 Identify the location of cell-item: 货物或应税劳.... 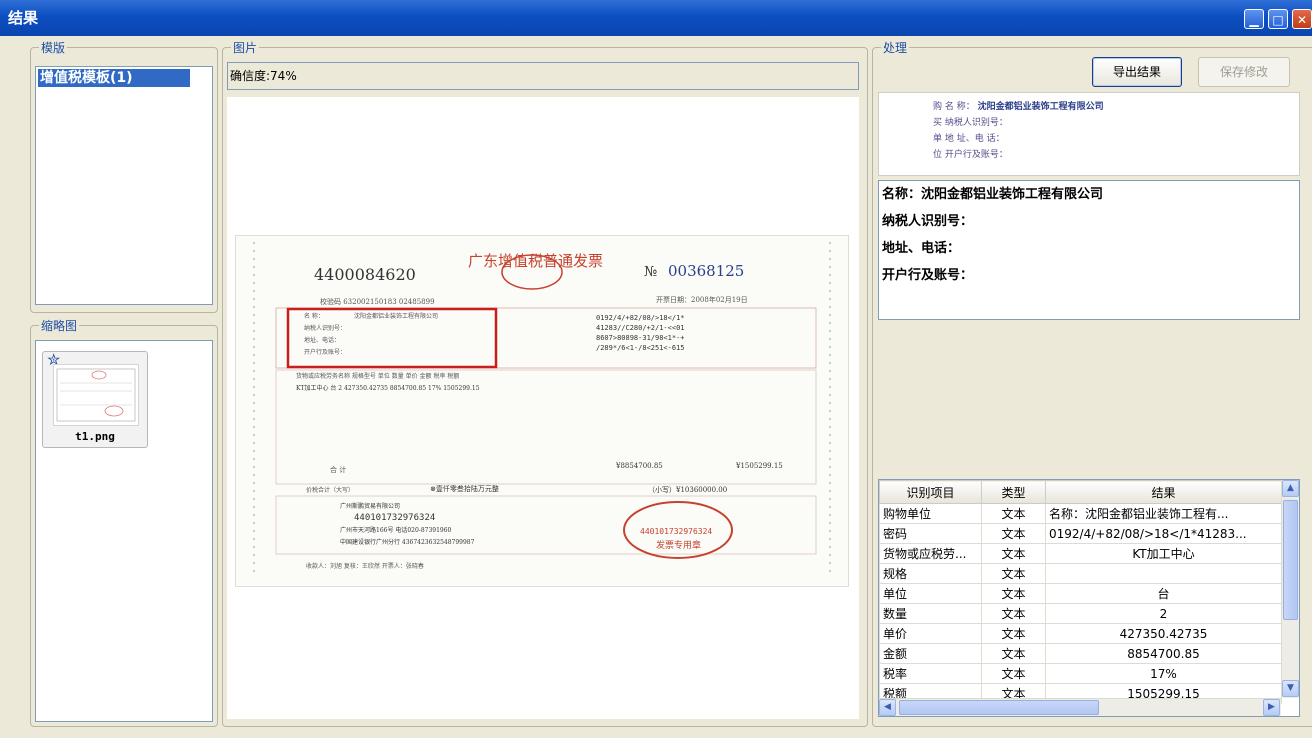
(930, 553).